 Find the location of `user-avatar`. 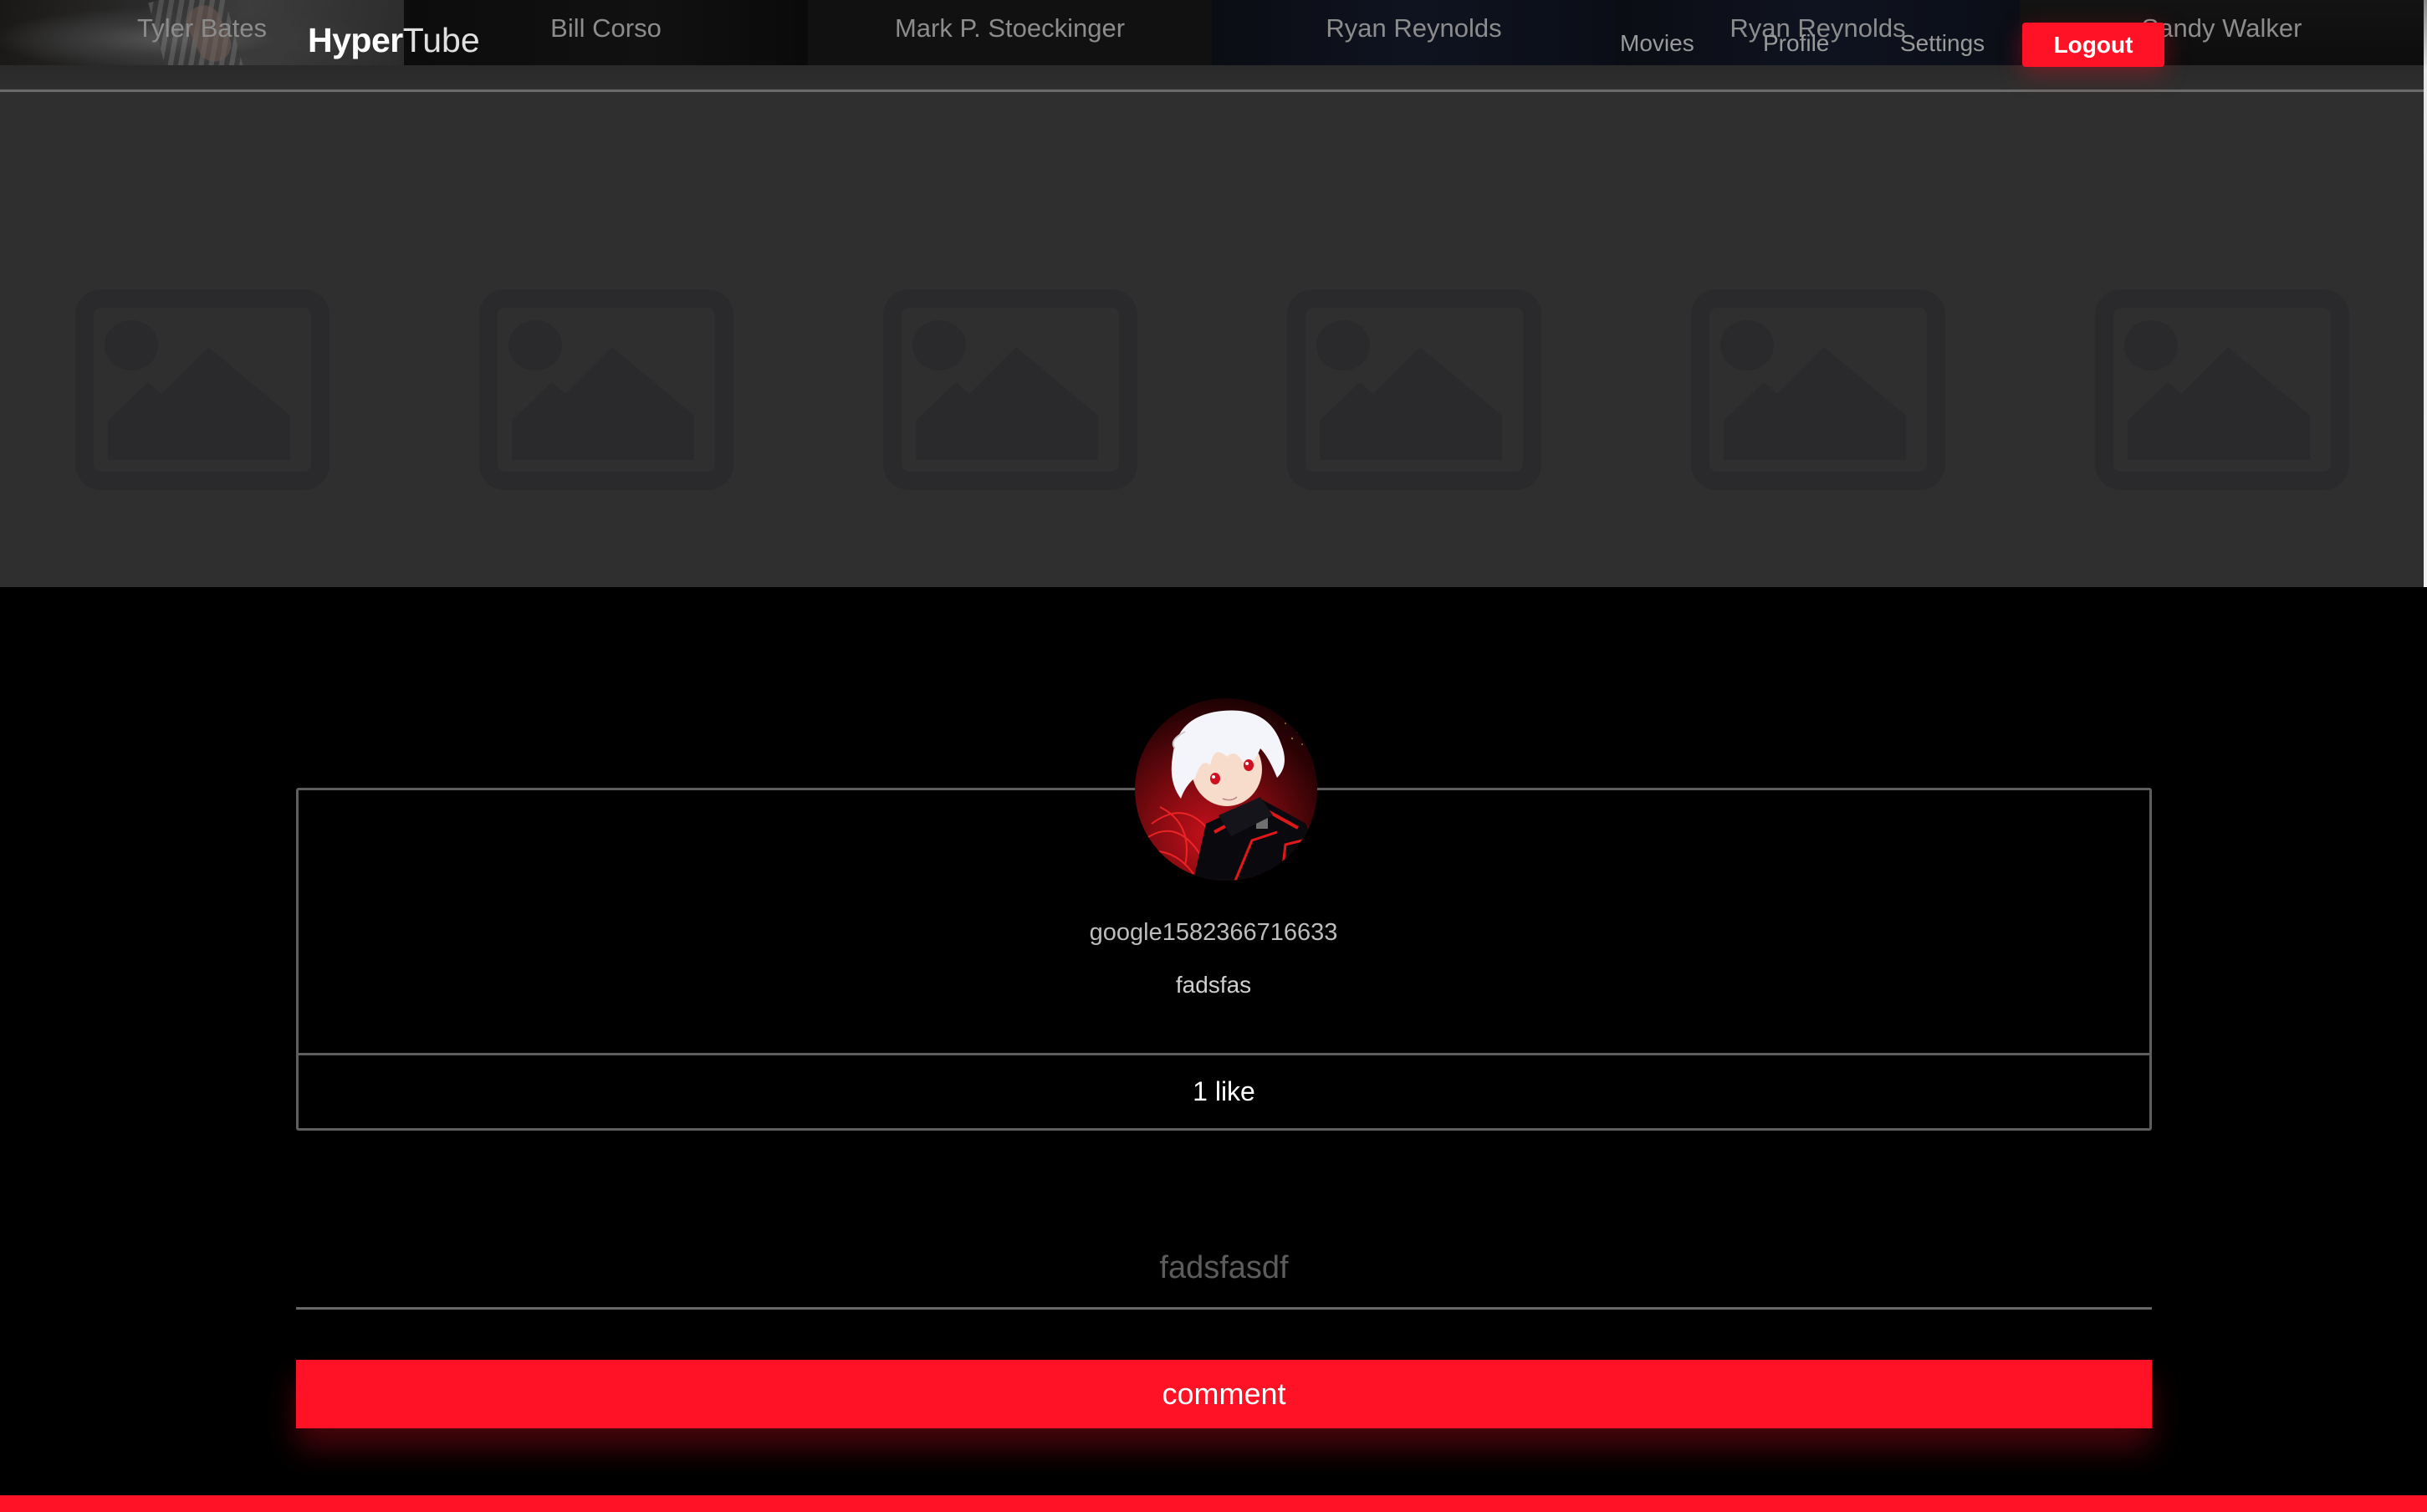

user-avatar is located at coordinates (1226, 789).